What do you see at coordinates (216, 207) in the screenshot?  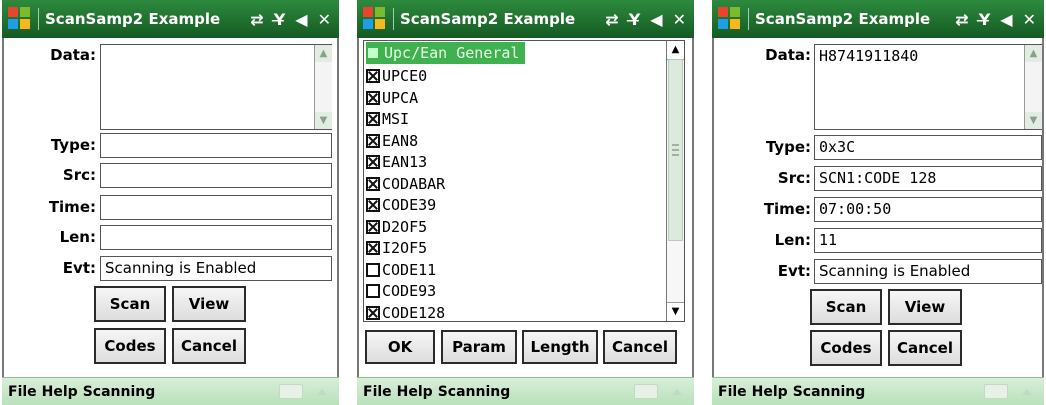 I see `time-field` at bounding box center [216, 207].